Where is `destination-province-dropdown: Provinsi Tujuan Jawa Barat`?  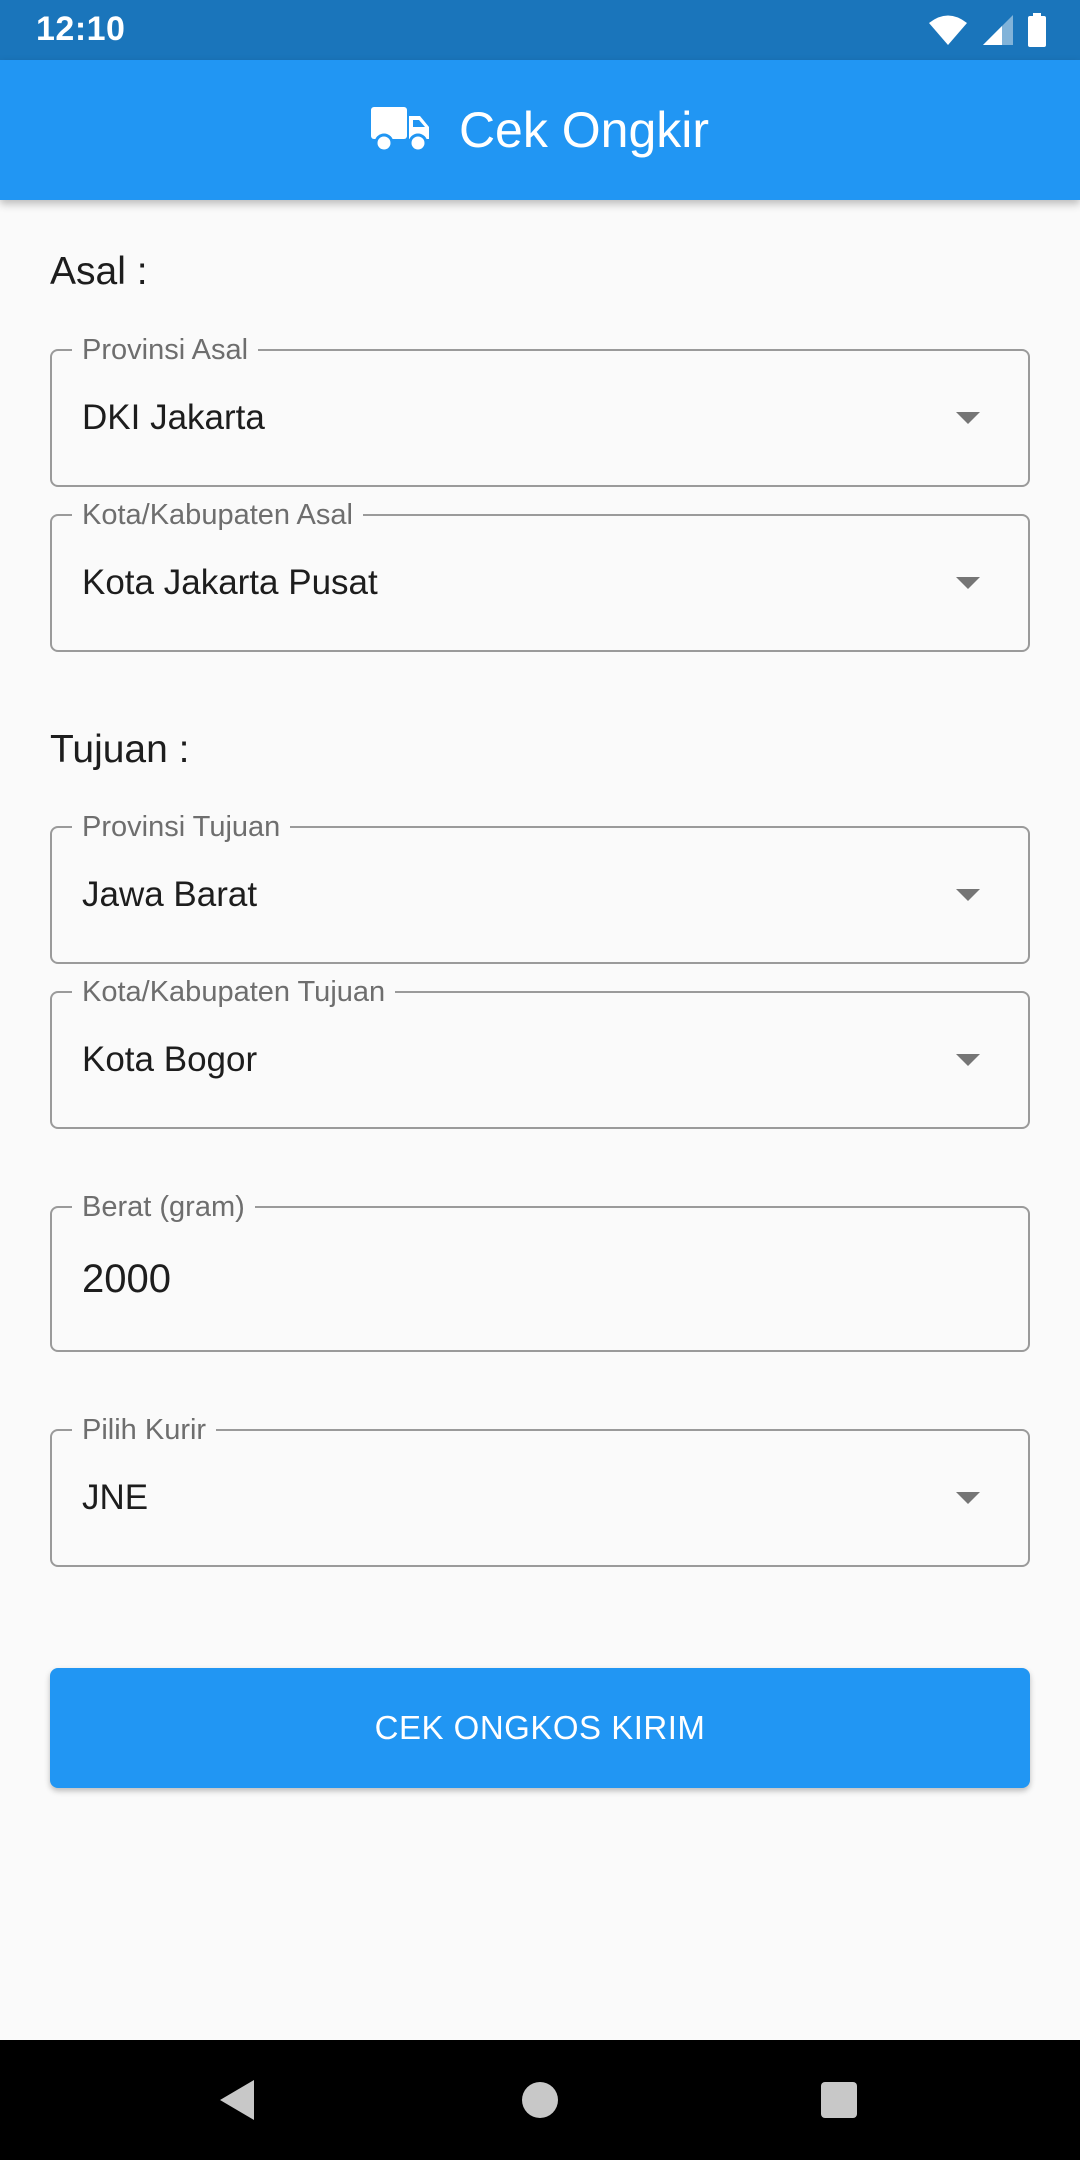
destination-province-dropdown: Provinsi Tujuan Jawa Barat is located at coordinates (540, 887).